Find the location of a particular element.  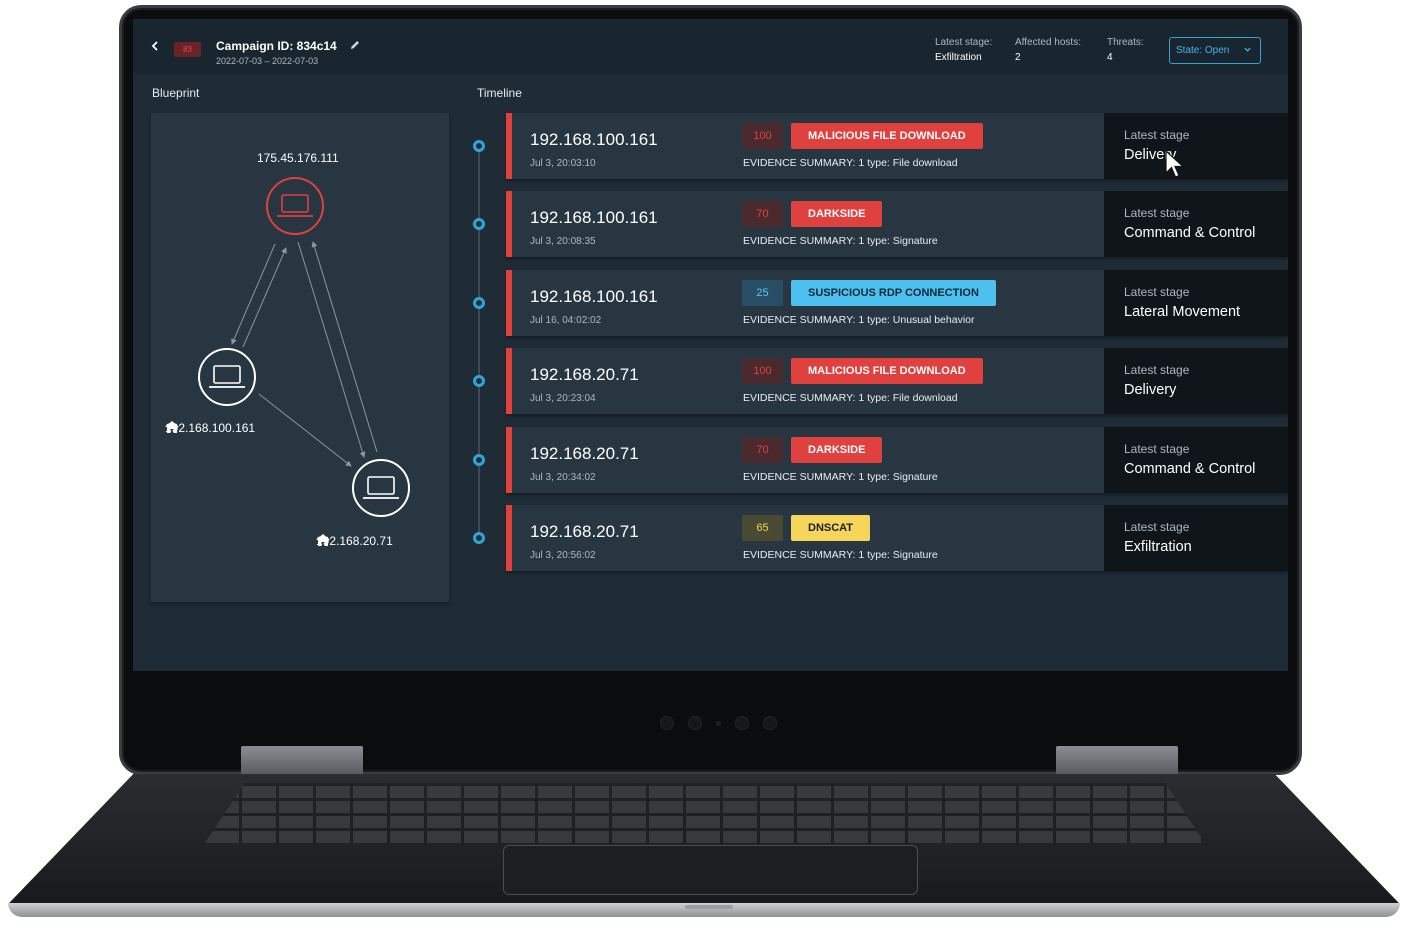

state-dropdown: State: Open is located at coordinates (1215, 50).